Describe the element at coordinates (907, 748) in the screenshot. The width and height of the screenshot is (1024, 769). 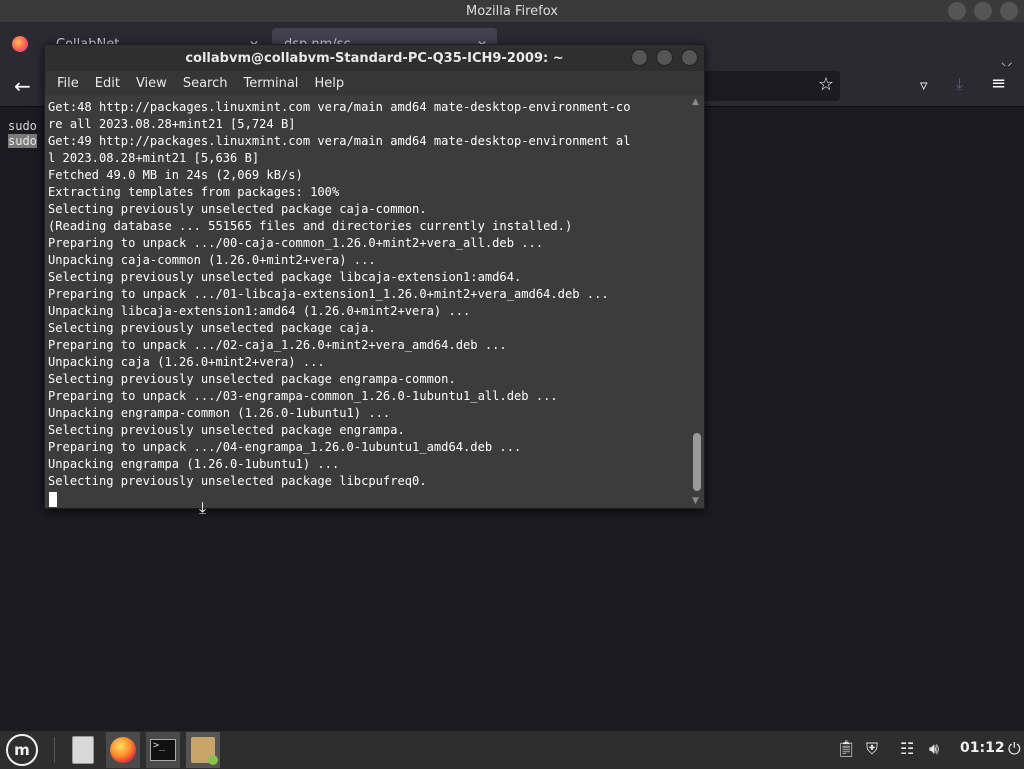
I see `network-icon: ☷` at that location.